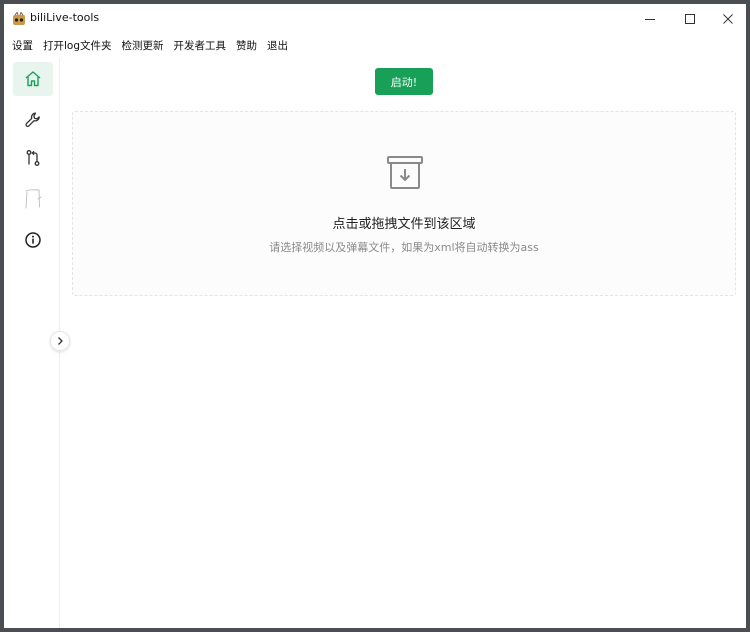  I want to click on sidebar-expand-button, so click(60, 341).